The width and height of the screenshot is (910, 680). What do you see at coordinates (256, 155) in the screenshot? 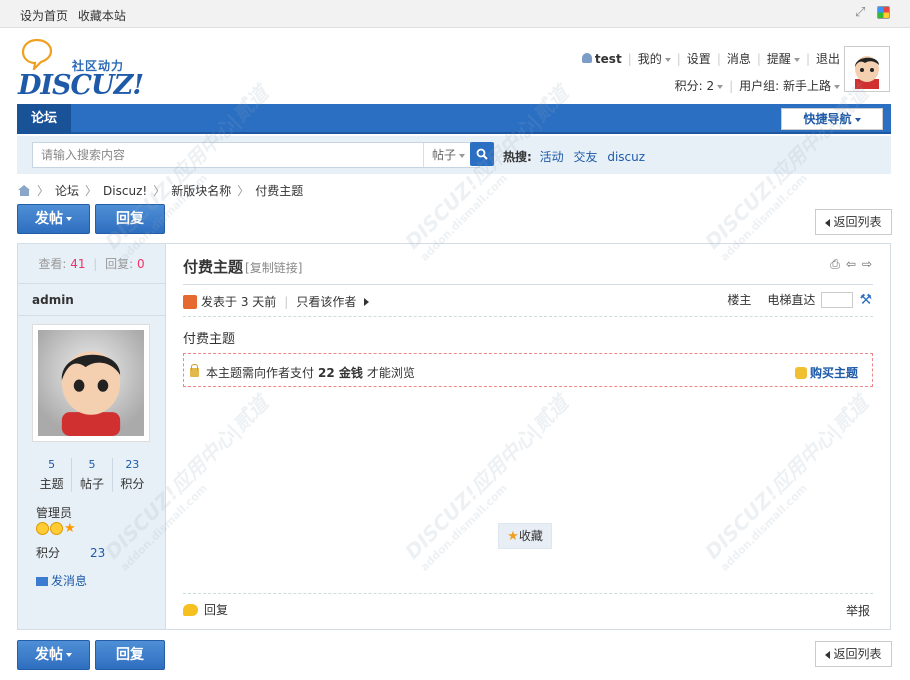
I see `search-input: 请输入搜索内容 帖子` at bounding box center [256, 155].